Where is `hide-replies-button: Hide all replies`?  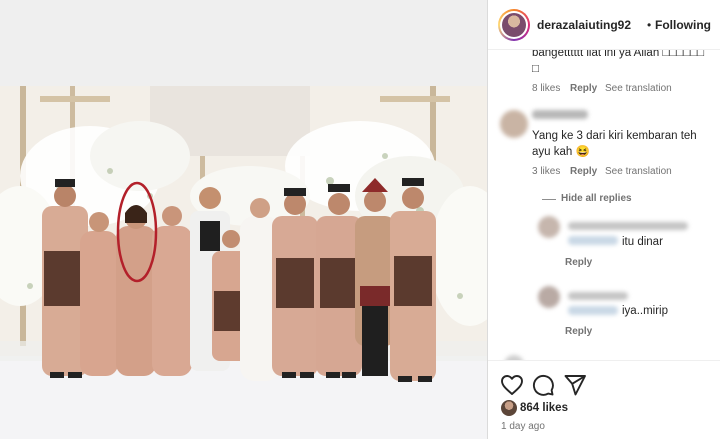 hide-replies-button: Hide all replies is located at coordinates (596, 198).